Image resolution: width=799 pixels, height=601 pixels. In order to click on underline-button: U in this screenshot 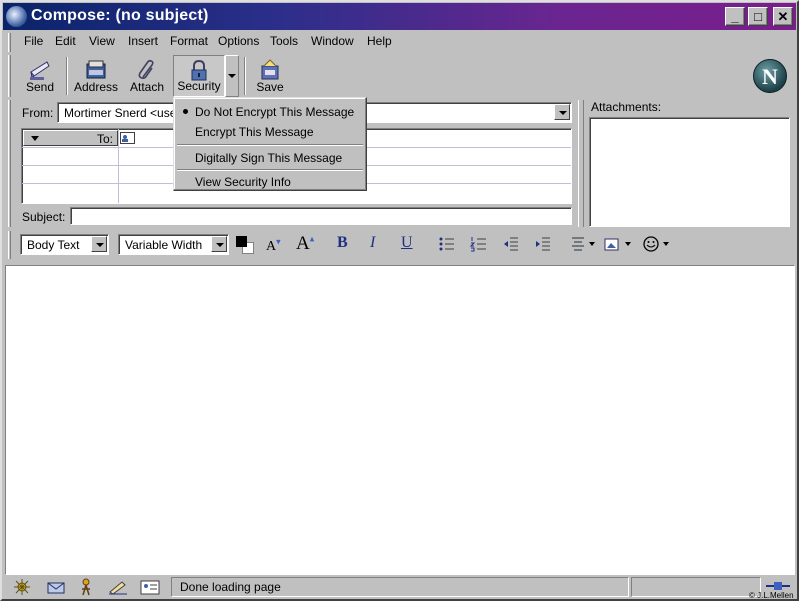, I will do `click(407, 243)`.